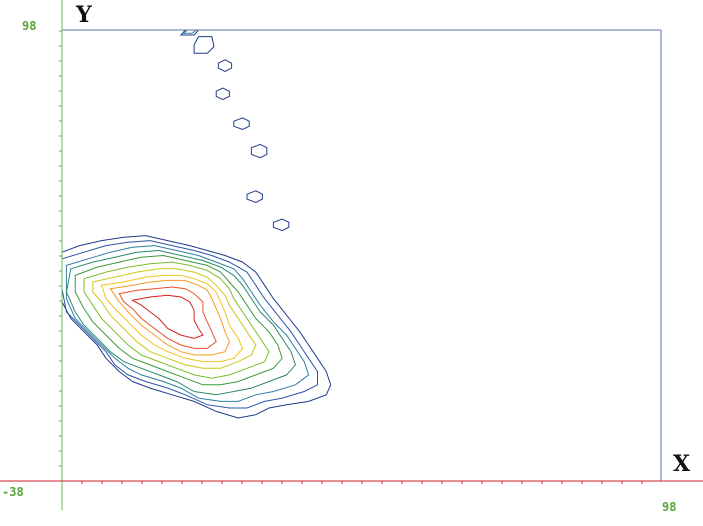 This screenshot has height=526, width=703. I want to click on x-max-tick-label: 98, so click(669, 507).